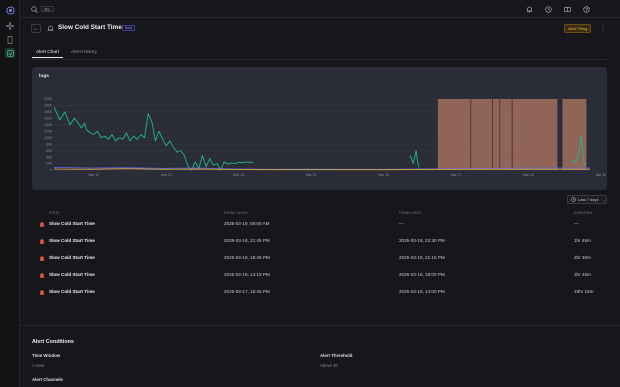 Image resolution: width=620 pixels, height=387 pixels. I want to click on alert-conditions-title: Alert Conditions, so click(53, 342).